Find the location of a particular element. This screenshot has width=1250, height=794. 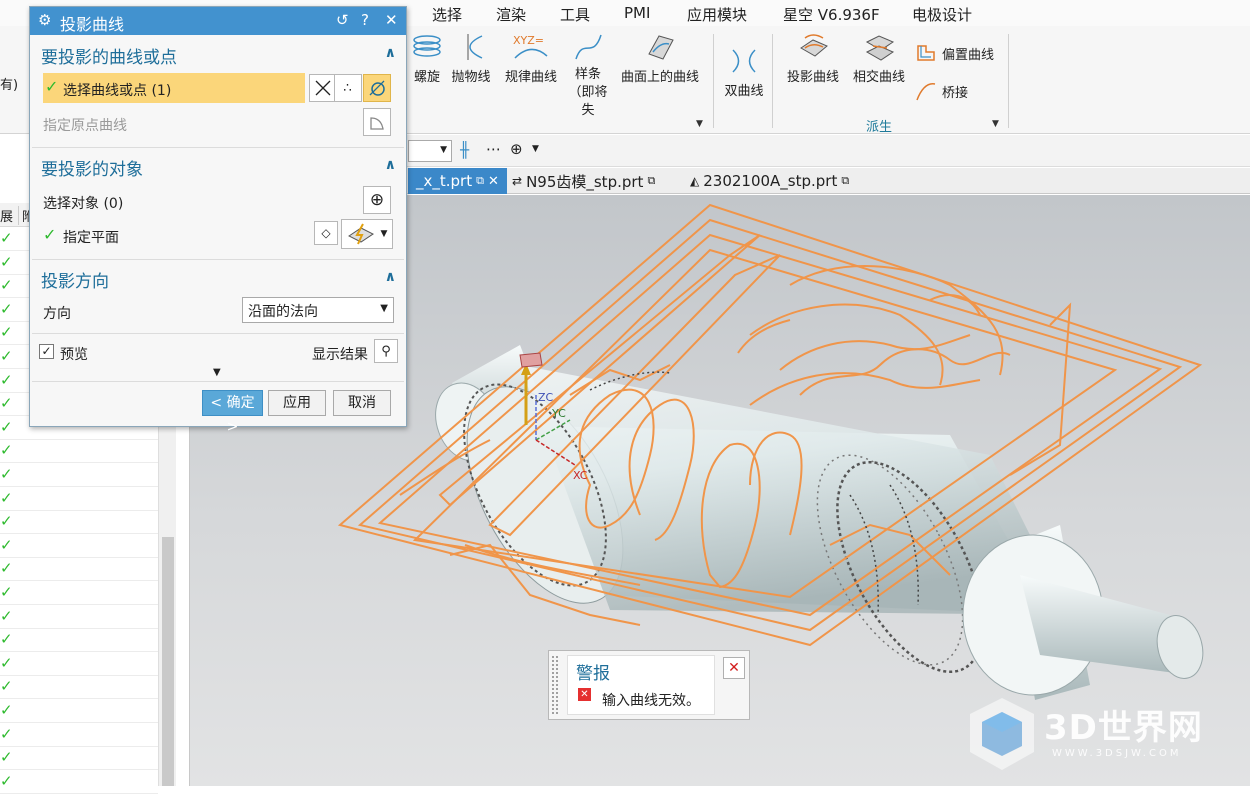

drag-grip-icon is located at coordinates (555, 685).